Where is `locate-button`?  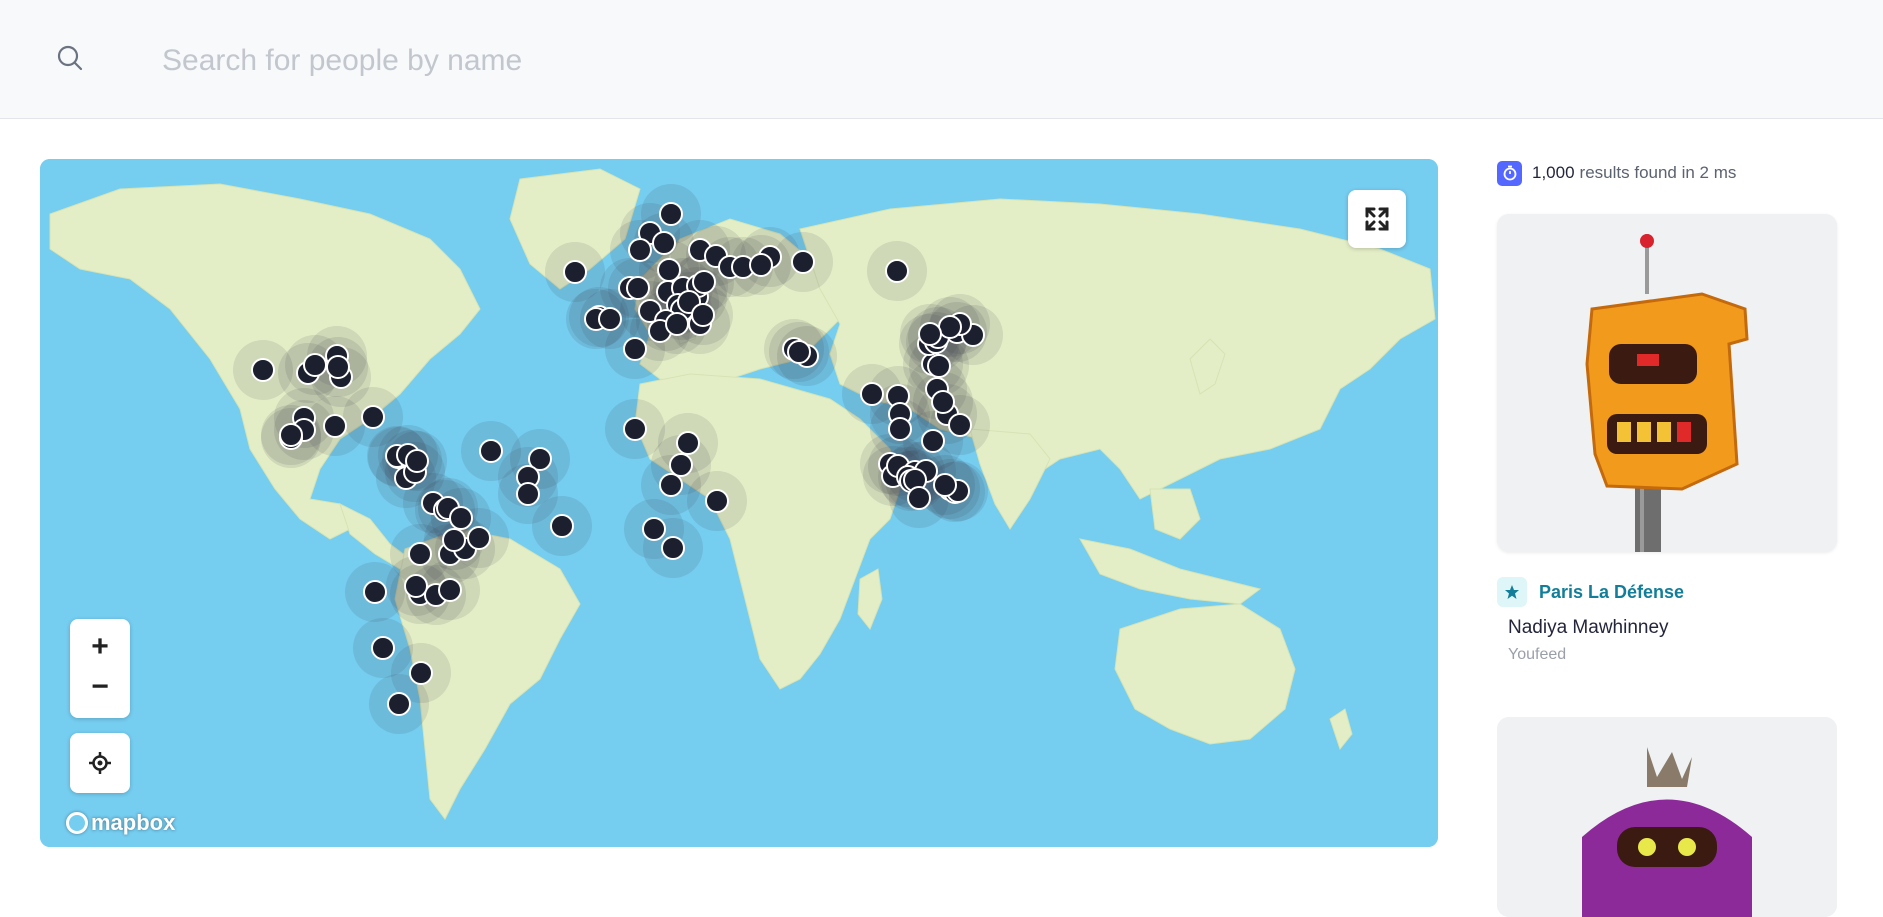
locate-button is located at coordinates (100, 763).